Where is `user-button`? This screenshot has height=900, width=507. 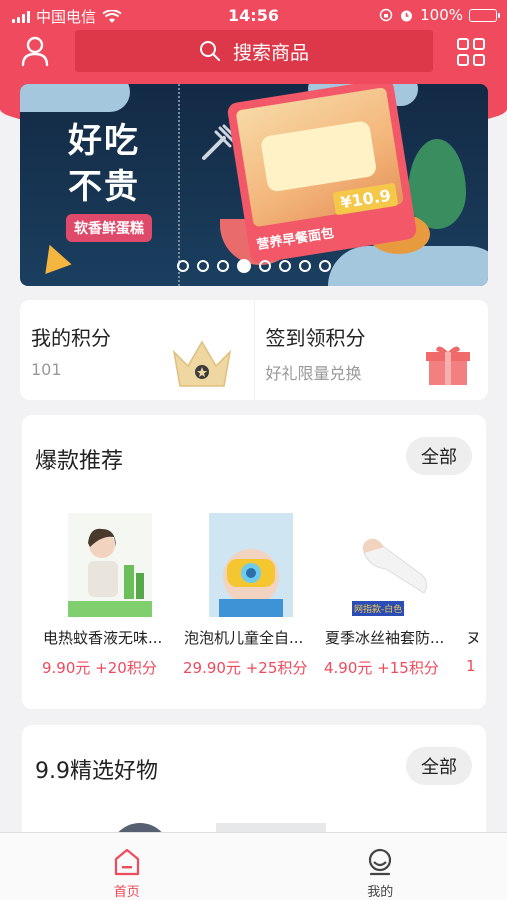
user-button is located at coordinates (35, 51).